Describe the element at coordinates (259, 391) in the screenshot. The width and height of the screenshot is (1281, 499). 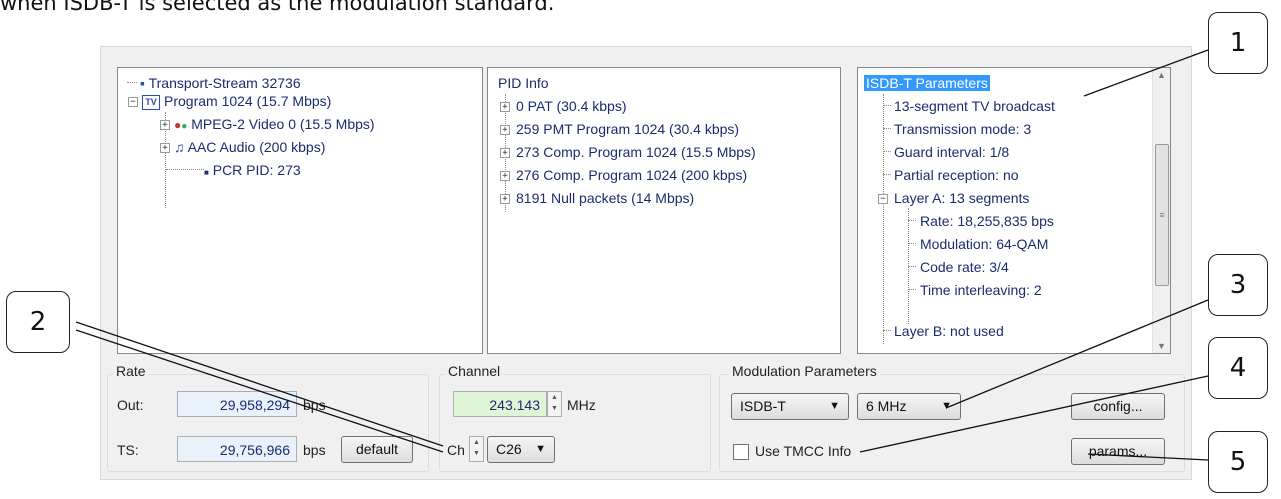
I see `callout-line-2b` at that location.